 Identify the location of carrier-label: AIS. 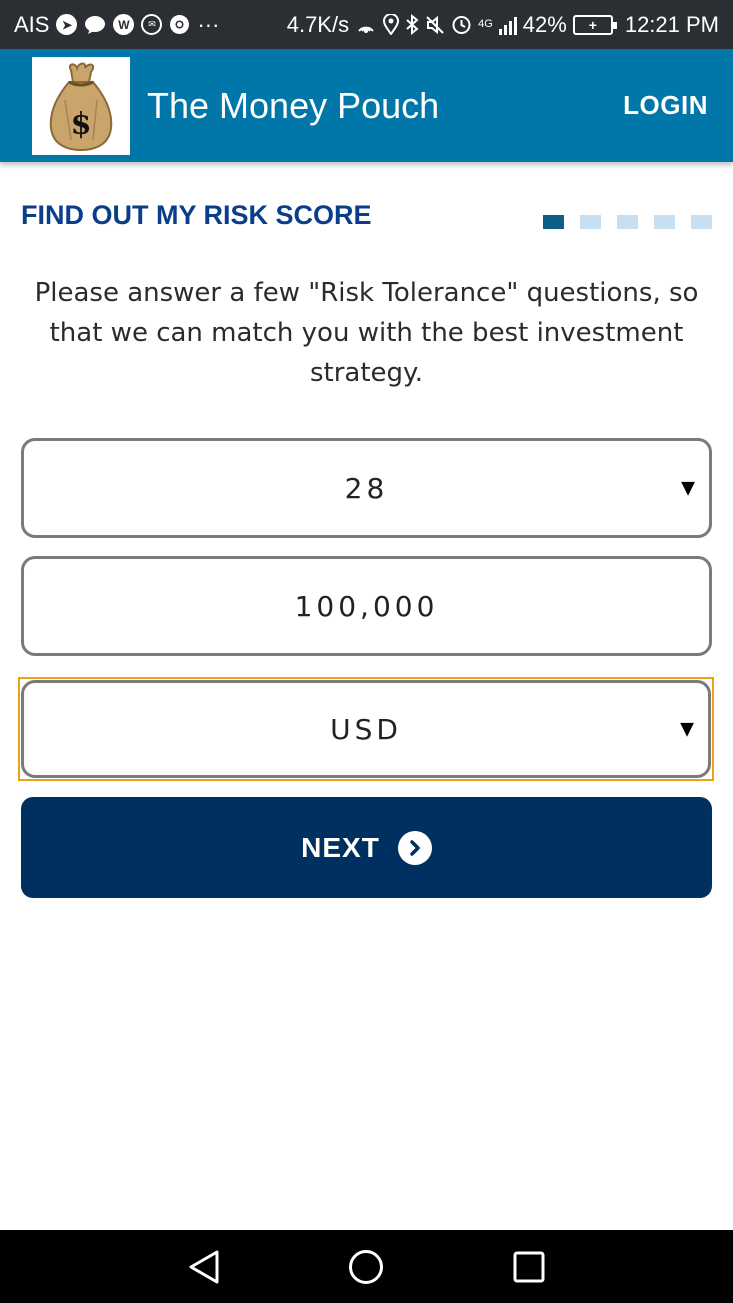
(32, 24).